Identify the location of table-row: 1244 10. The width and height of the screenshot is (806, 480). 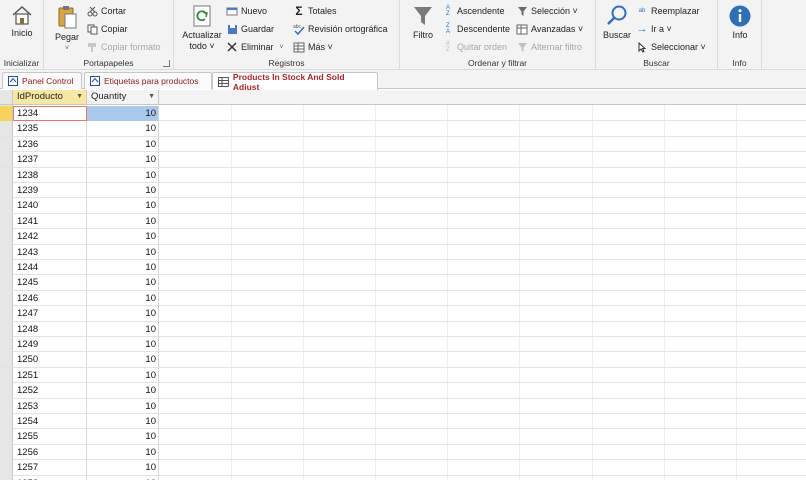
(403, 268).